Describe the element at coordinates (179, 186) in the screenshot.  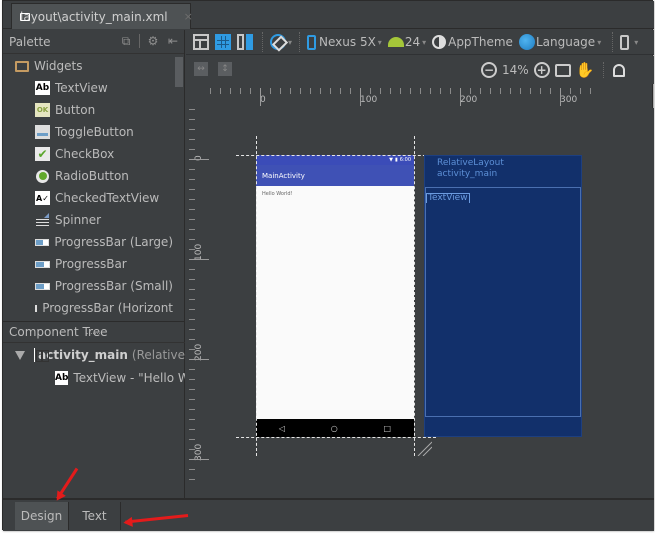
I see `palette-scrollbar` at that location.